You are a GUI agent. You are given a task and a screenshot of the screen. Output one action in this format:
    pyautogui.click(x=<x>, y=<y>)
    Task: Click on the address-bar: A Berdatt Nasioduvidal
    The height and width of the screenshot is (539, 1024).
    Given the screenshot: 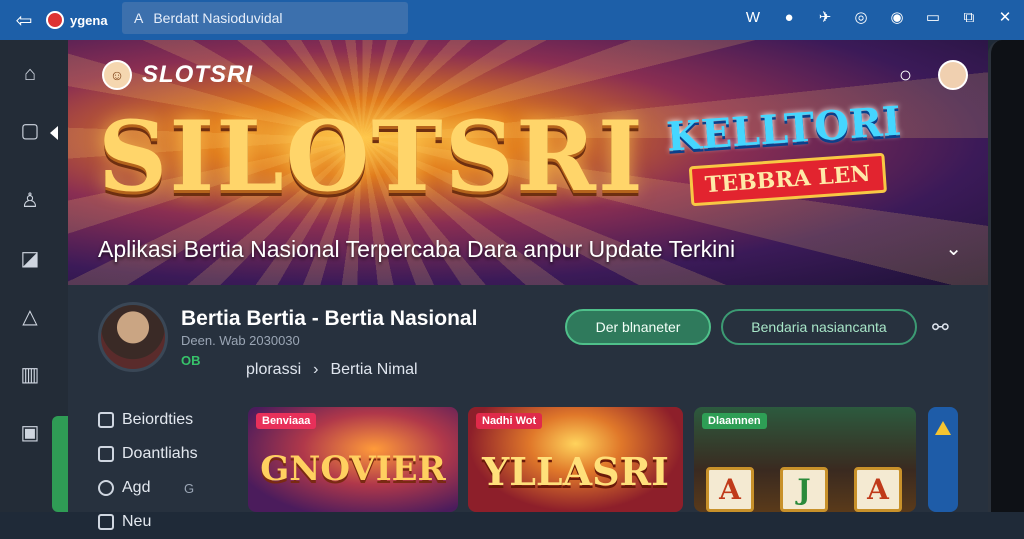 What is the action you would take?
    pyautogui.click(x=265, y=18)
    